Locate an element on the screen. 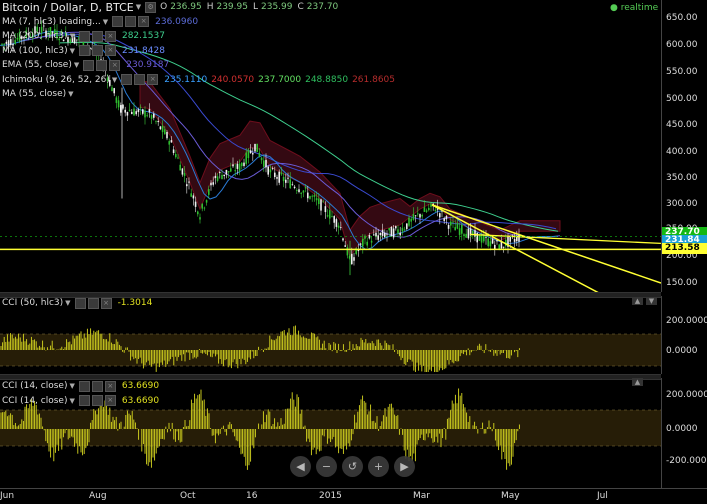 Image resolution: width=707 pixels, height=504 pixels. ohlc-open-label: O is located at coordinates (164, 7).